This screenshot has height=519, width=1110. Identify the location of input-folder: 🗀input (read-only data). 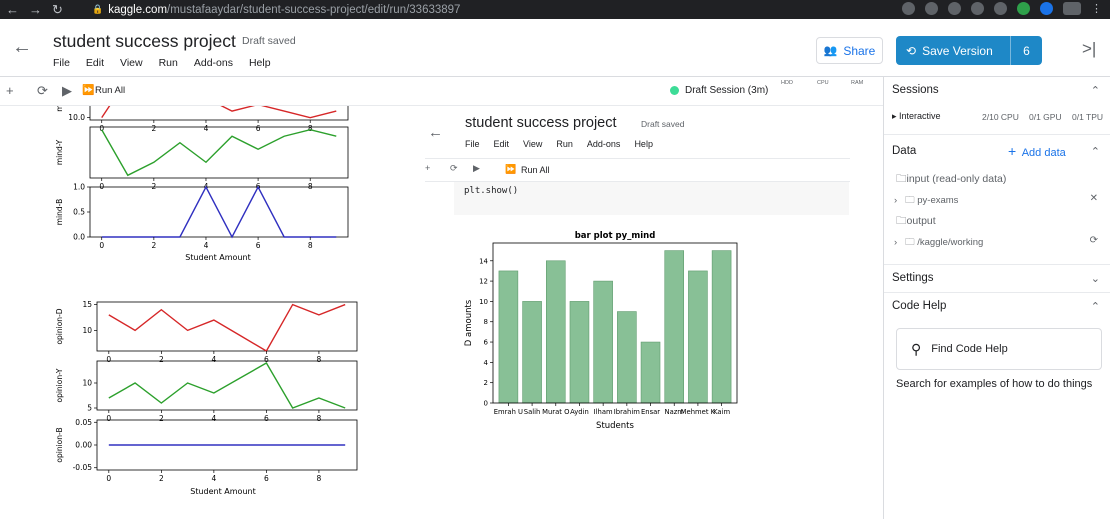
(951, 180).